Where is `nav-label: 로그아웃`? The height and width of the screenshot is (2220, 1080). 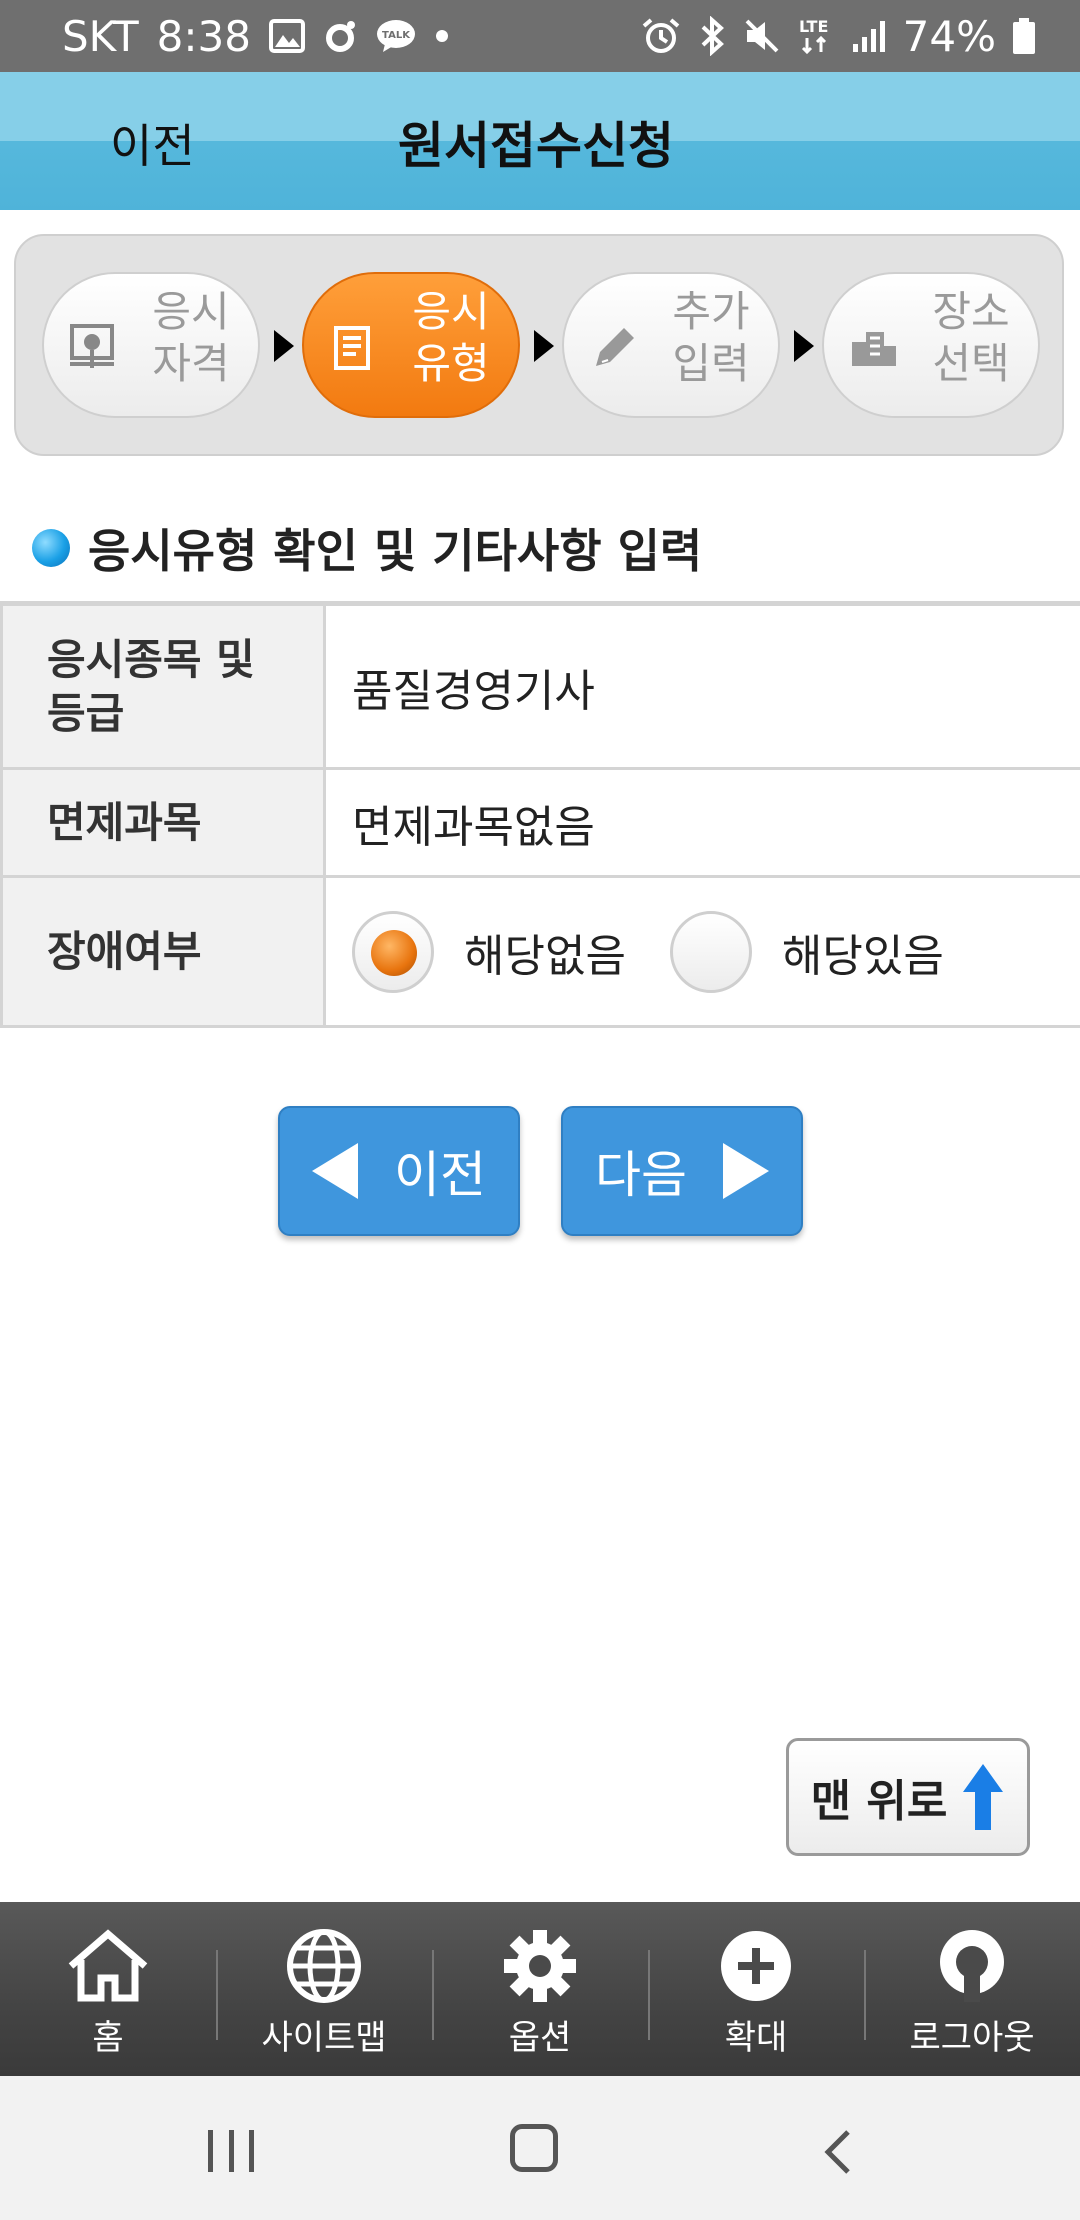 nav-label: 로그아웃 is located at coordinates (972, 2038).